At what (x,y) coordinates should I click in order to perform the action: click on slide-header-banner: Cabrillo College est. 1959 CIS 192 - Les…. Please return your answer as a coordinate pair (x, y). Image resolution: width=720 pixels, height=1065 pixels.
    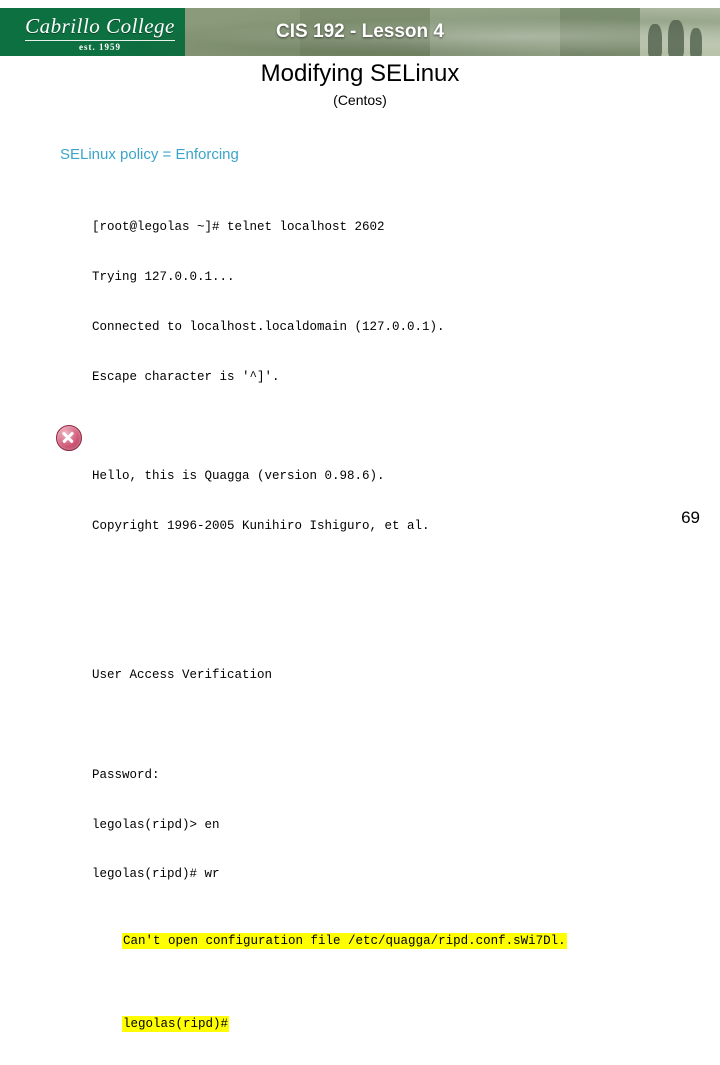
    Looking at the image, I should click on (360, 32).